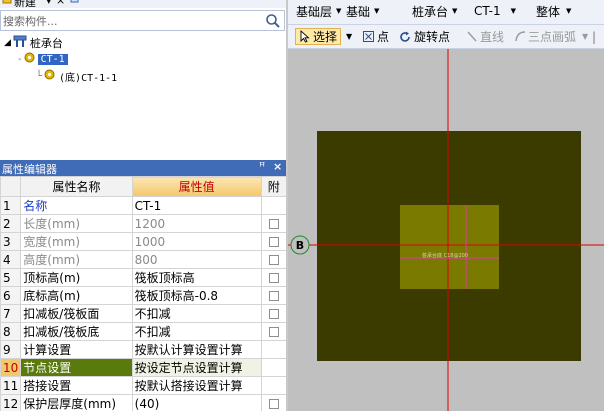 This screenshot has width=604, height=411. I want to click on search-icon, so click(273, 21).